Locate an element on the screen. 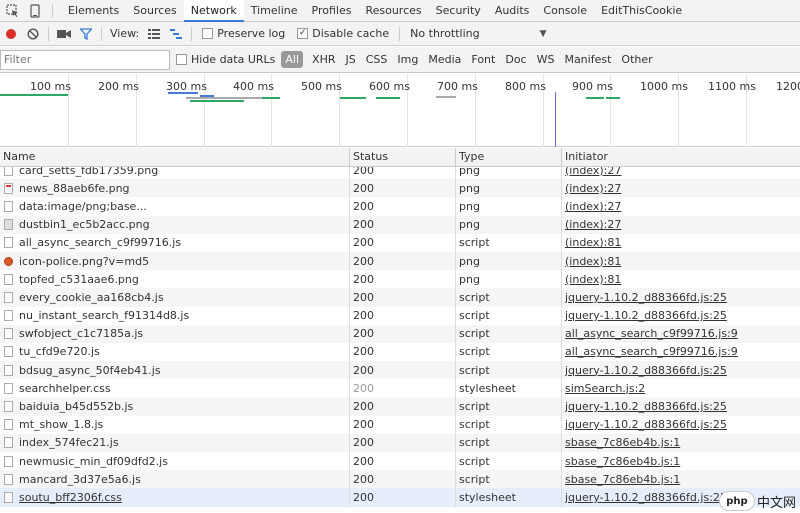  filter-type-doc: Doc is located at coordinates (515, 59).